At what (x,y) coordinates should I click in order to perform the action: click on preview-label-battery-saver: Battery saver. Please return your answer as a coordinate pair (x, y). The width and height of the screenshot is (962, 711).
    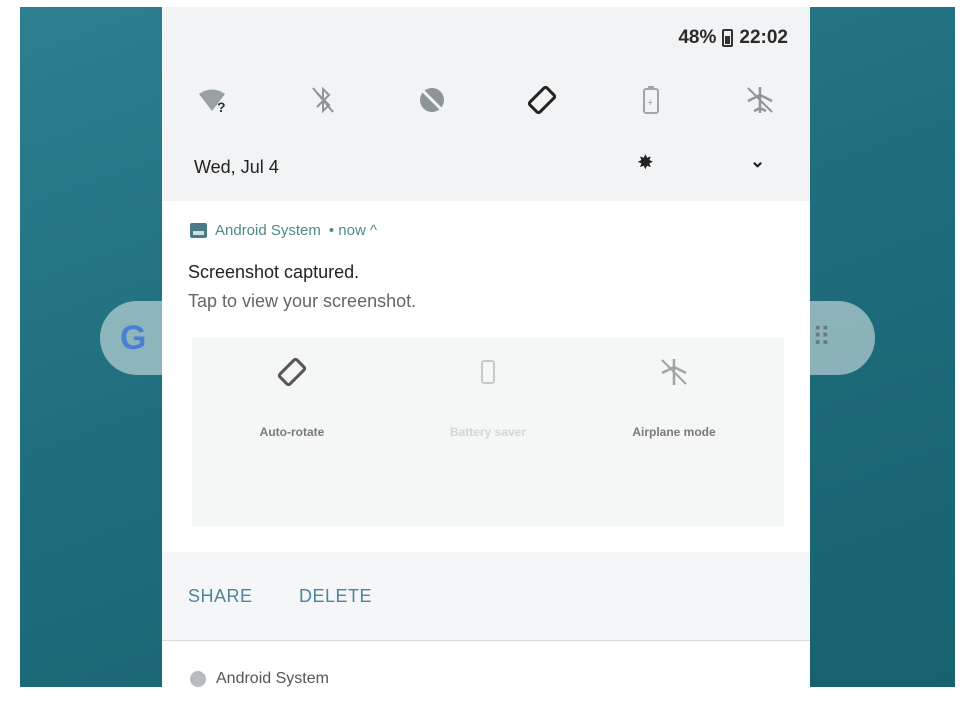
    Looking at the image, I should click on (488, 432).